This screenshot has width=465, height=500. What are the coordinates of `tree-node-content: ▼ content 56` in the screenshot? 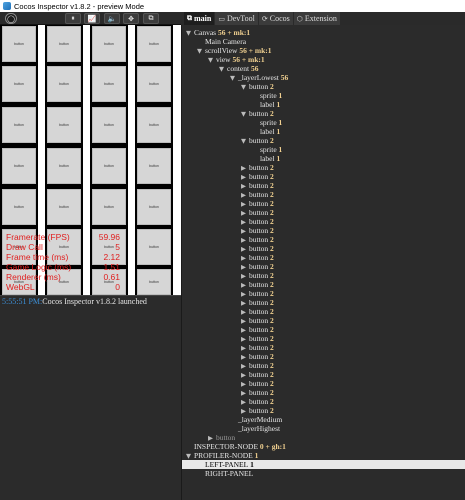 It's located at (238, 68).